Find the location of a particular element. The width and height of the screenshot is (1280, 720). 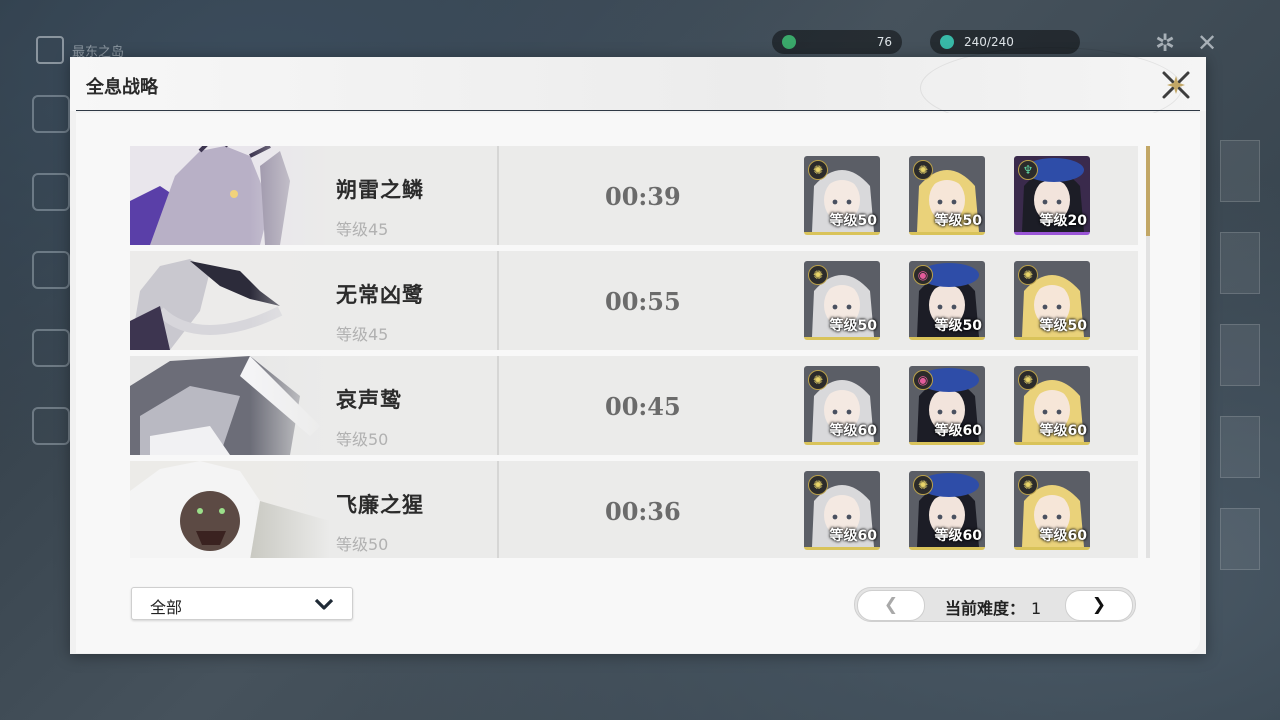

currency-1-value: 76 is located at coordinates (884, 42).